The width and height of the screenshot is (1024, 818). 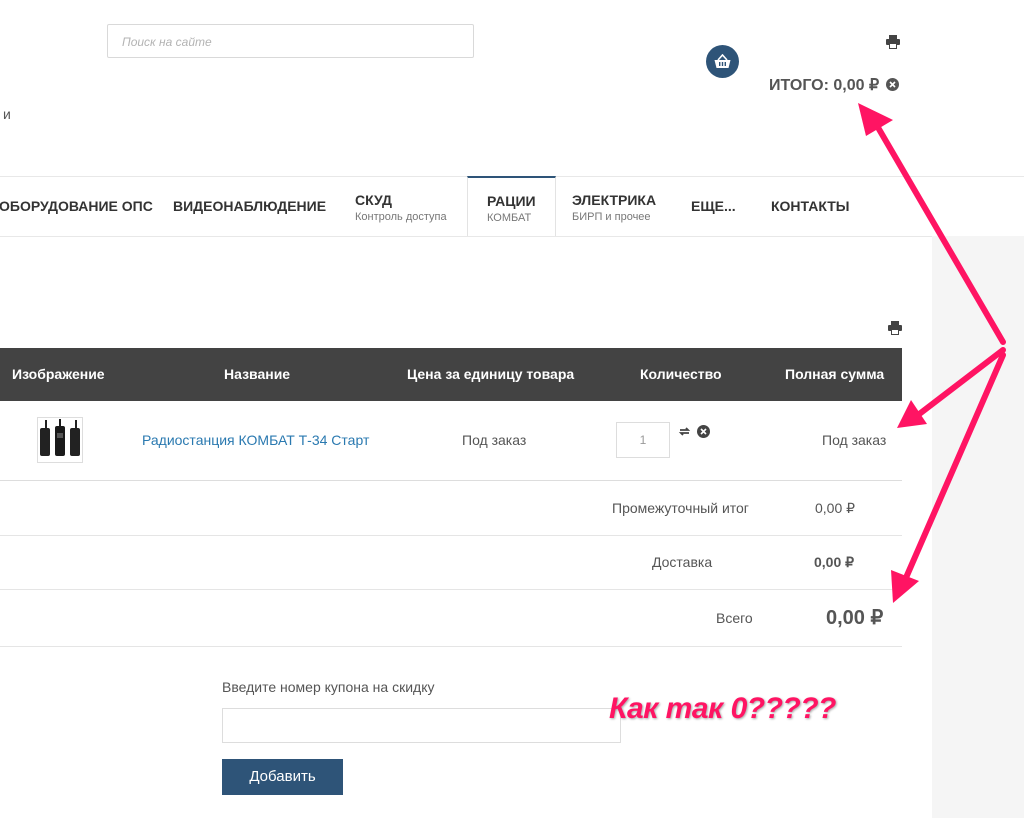 What do you see at coordinates (722, 708) in the screenshot?
I see `annotation-text: Как так 0?????` at bounding box center [722, 708].